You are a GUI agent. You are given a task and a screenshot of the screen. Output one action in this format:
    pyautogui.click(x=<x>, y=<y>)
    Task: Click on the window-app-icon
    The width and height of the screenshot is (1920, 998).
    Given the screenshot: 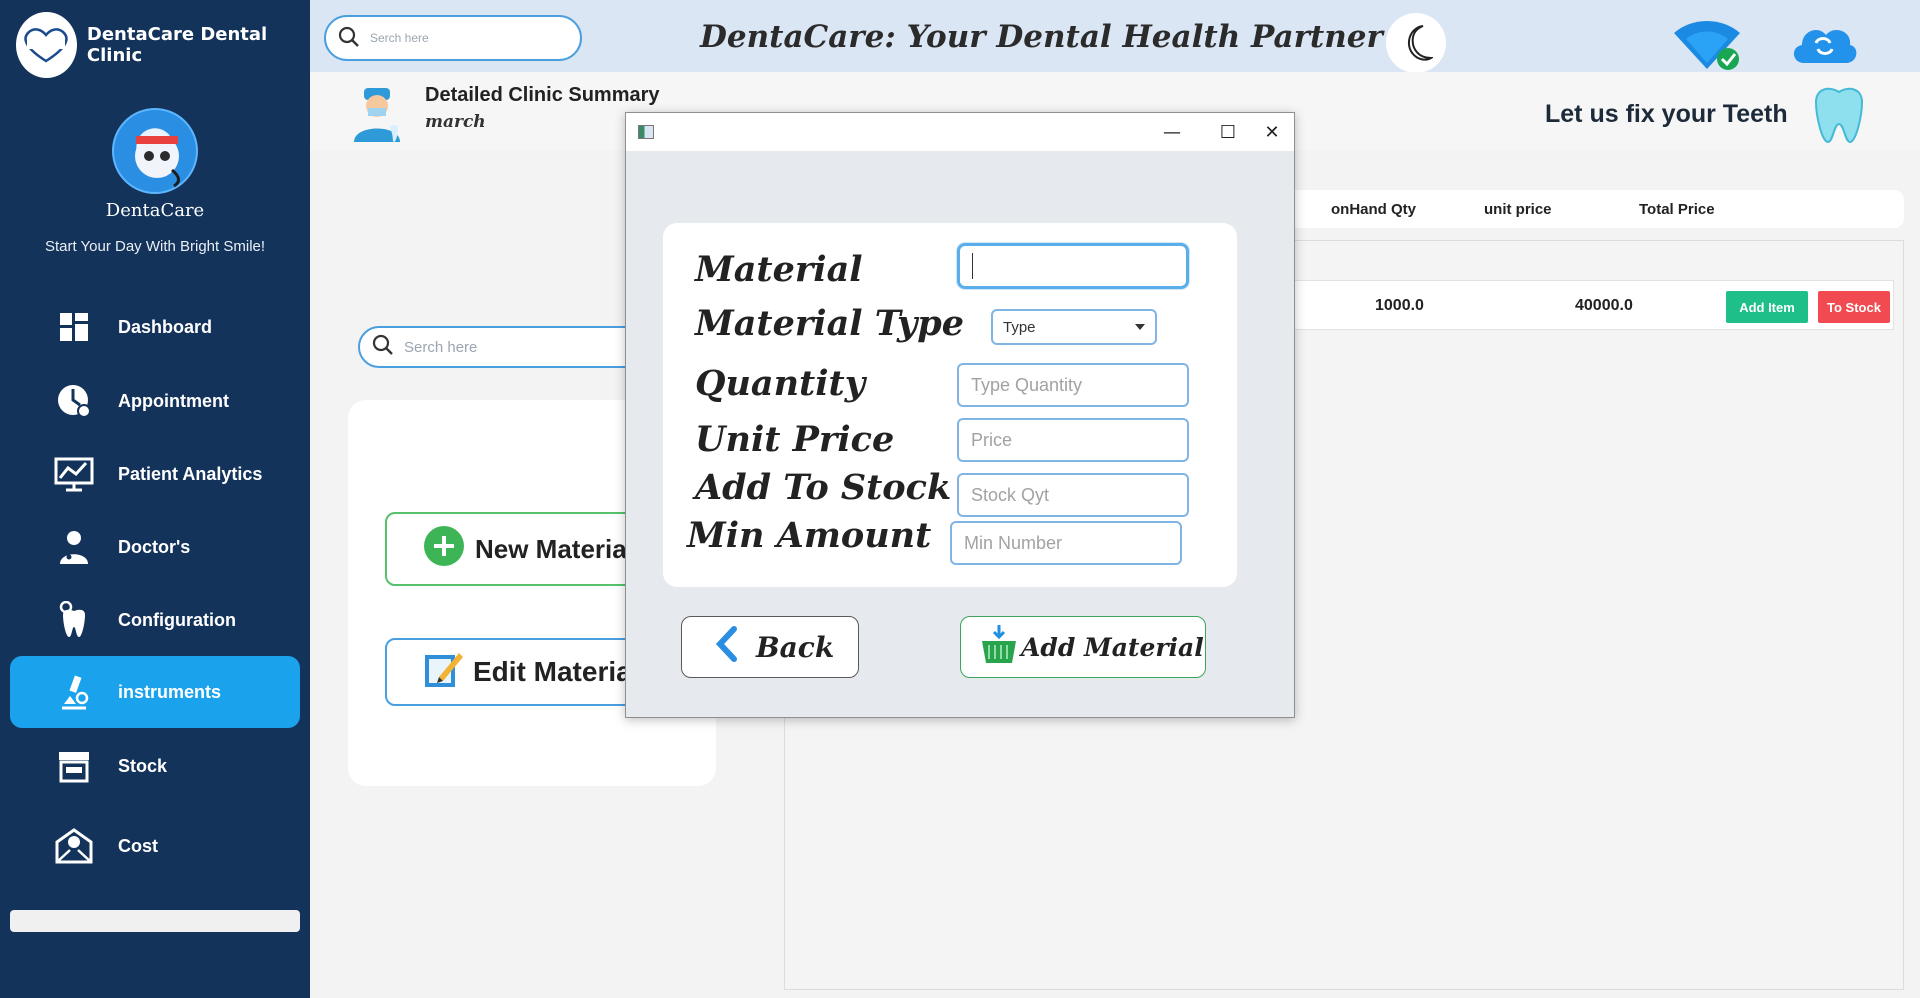 What is the action you would take?
    pyautogui.click(x=646, y=132)
    